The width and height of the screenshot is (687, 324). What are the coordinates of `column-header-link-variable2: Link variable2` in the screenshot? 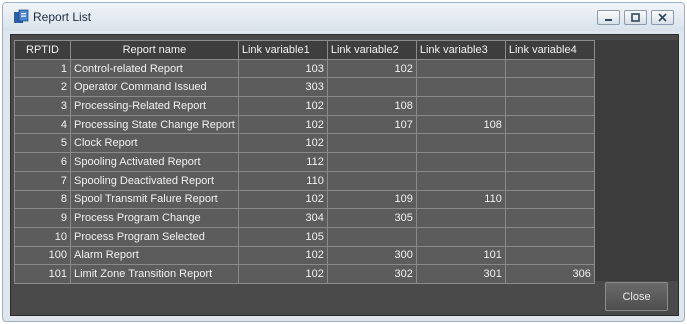 It's located at (371, 50).